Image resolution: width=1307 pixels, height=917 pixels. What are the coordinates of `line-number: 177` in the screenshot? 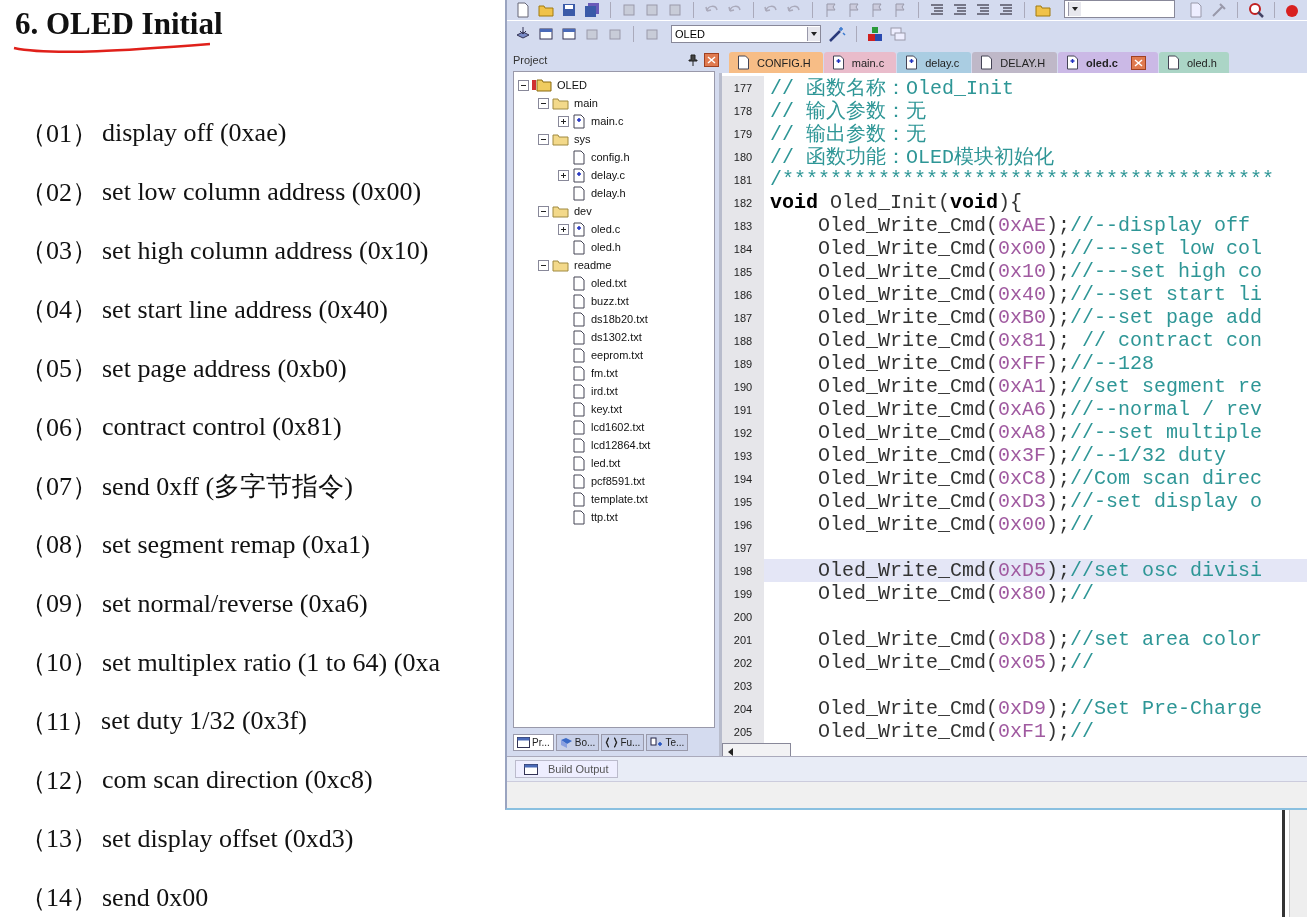 It's located at (743, 87).